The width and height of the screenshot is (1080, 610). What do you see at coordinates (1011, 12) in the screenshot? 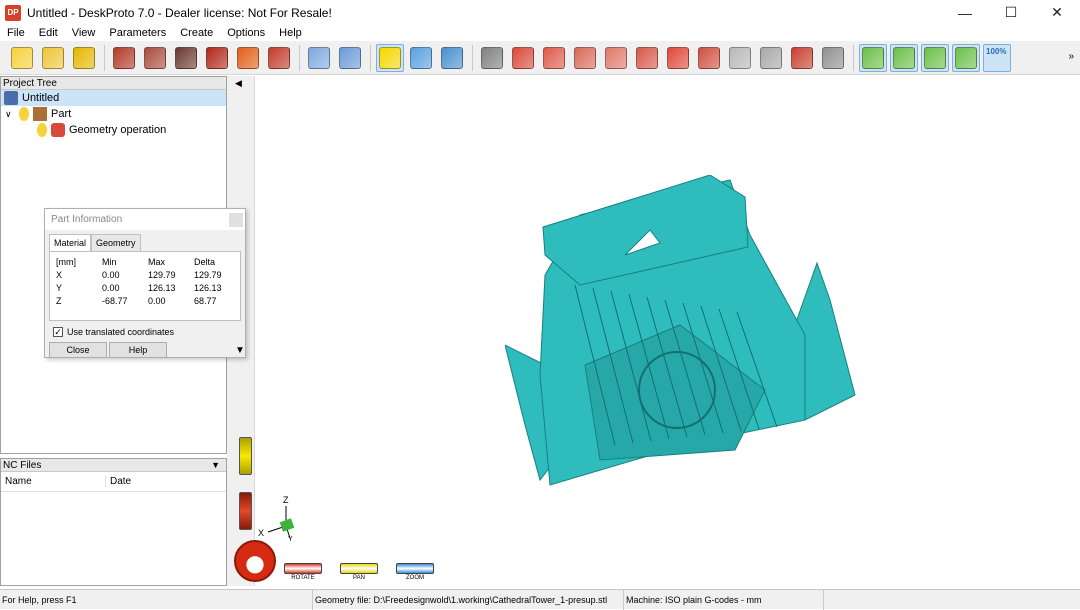
I see `maximize-button: ☐` at bounding box center [1011, 12].